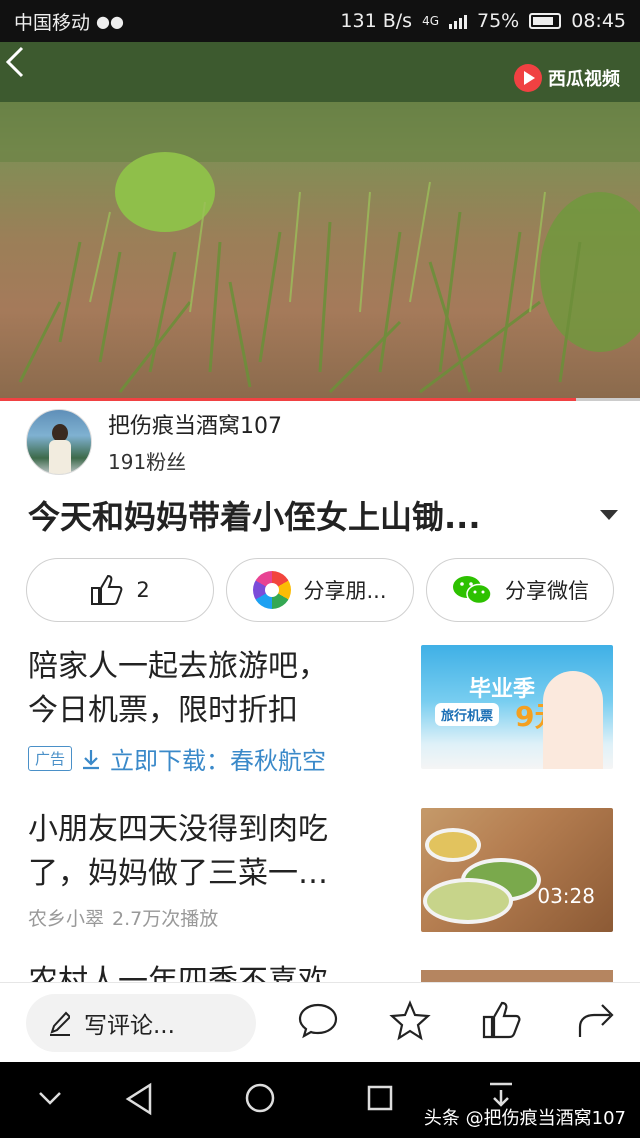  What do you see at coordinates (320, 21) in the screenshot?
I see `status-bar: 中国移动 ●● 131 B/s 4G 75% 08:45` at bounding box center [320, 21].